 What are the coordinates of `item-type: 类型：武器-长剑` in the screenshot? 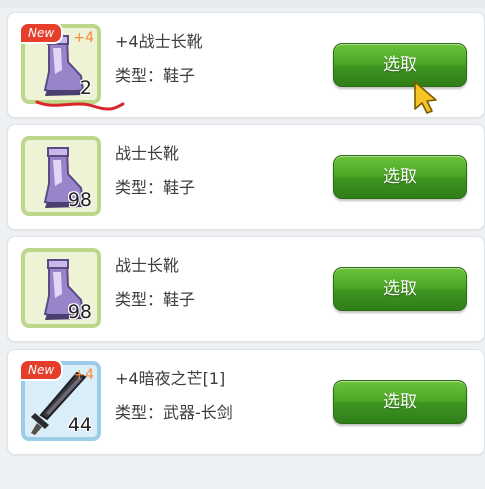 It's located at (174, 412).